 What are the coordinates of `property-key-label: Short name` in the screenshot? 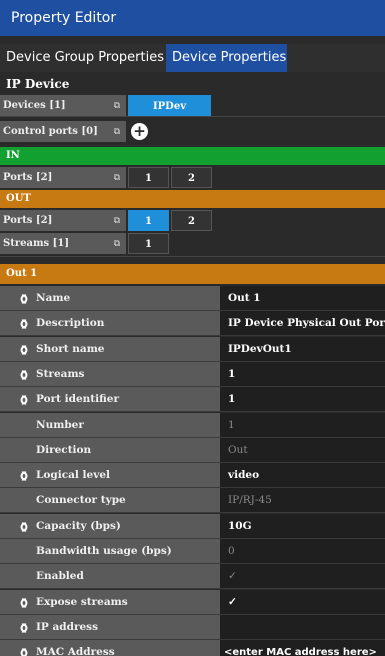 It's located at (70, 348).